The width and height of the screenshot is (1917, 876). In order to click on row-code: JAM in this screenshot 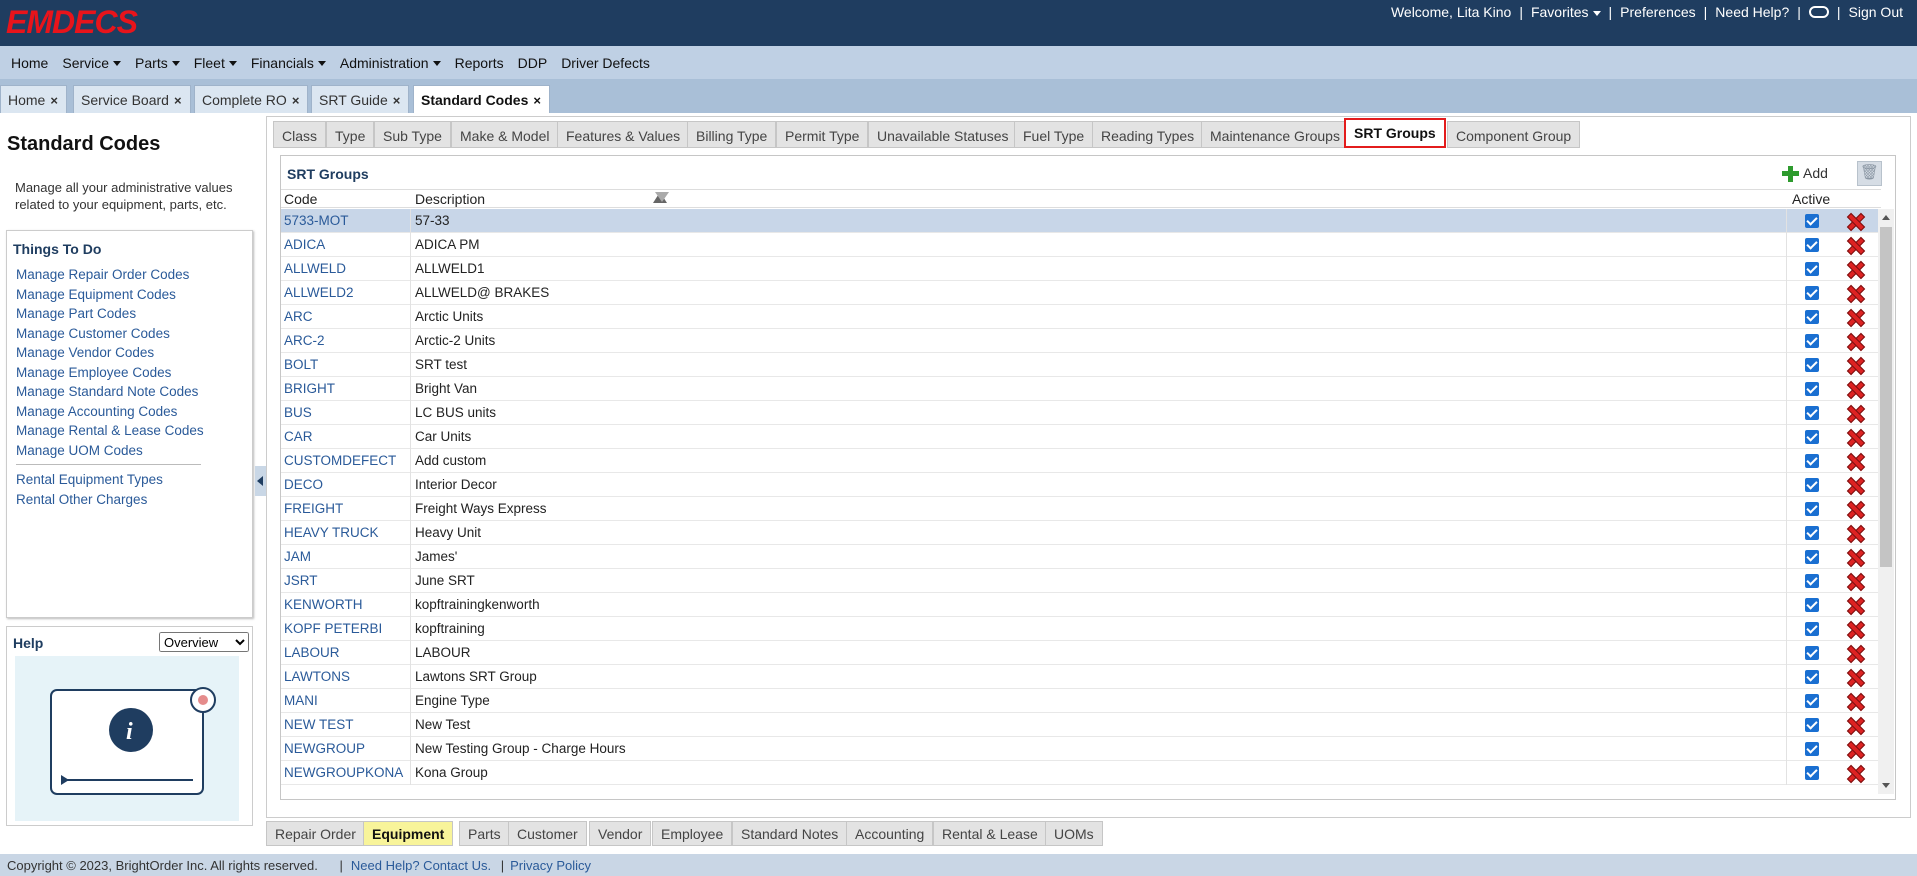, I will do `click(297, 556)`.